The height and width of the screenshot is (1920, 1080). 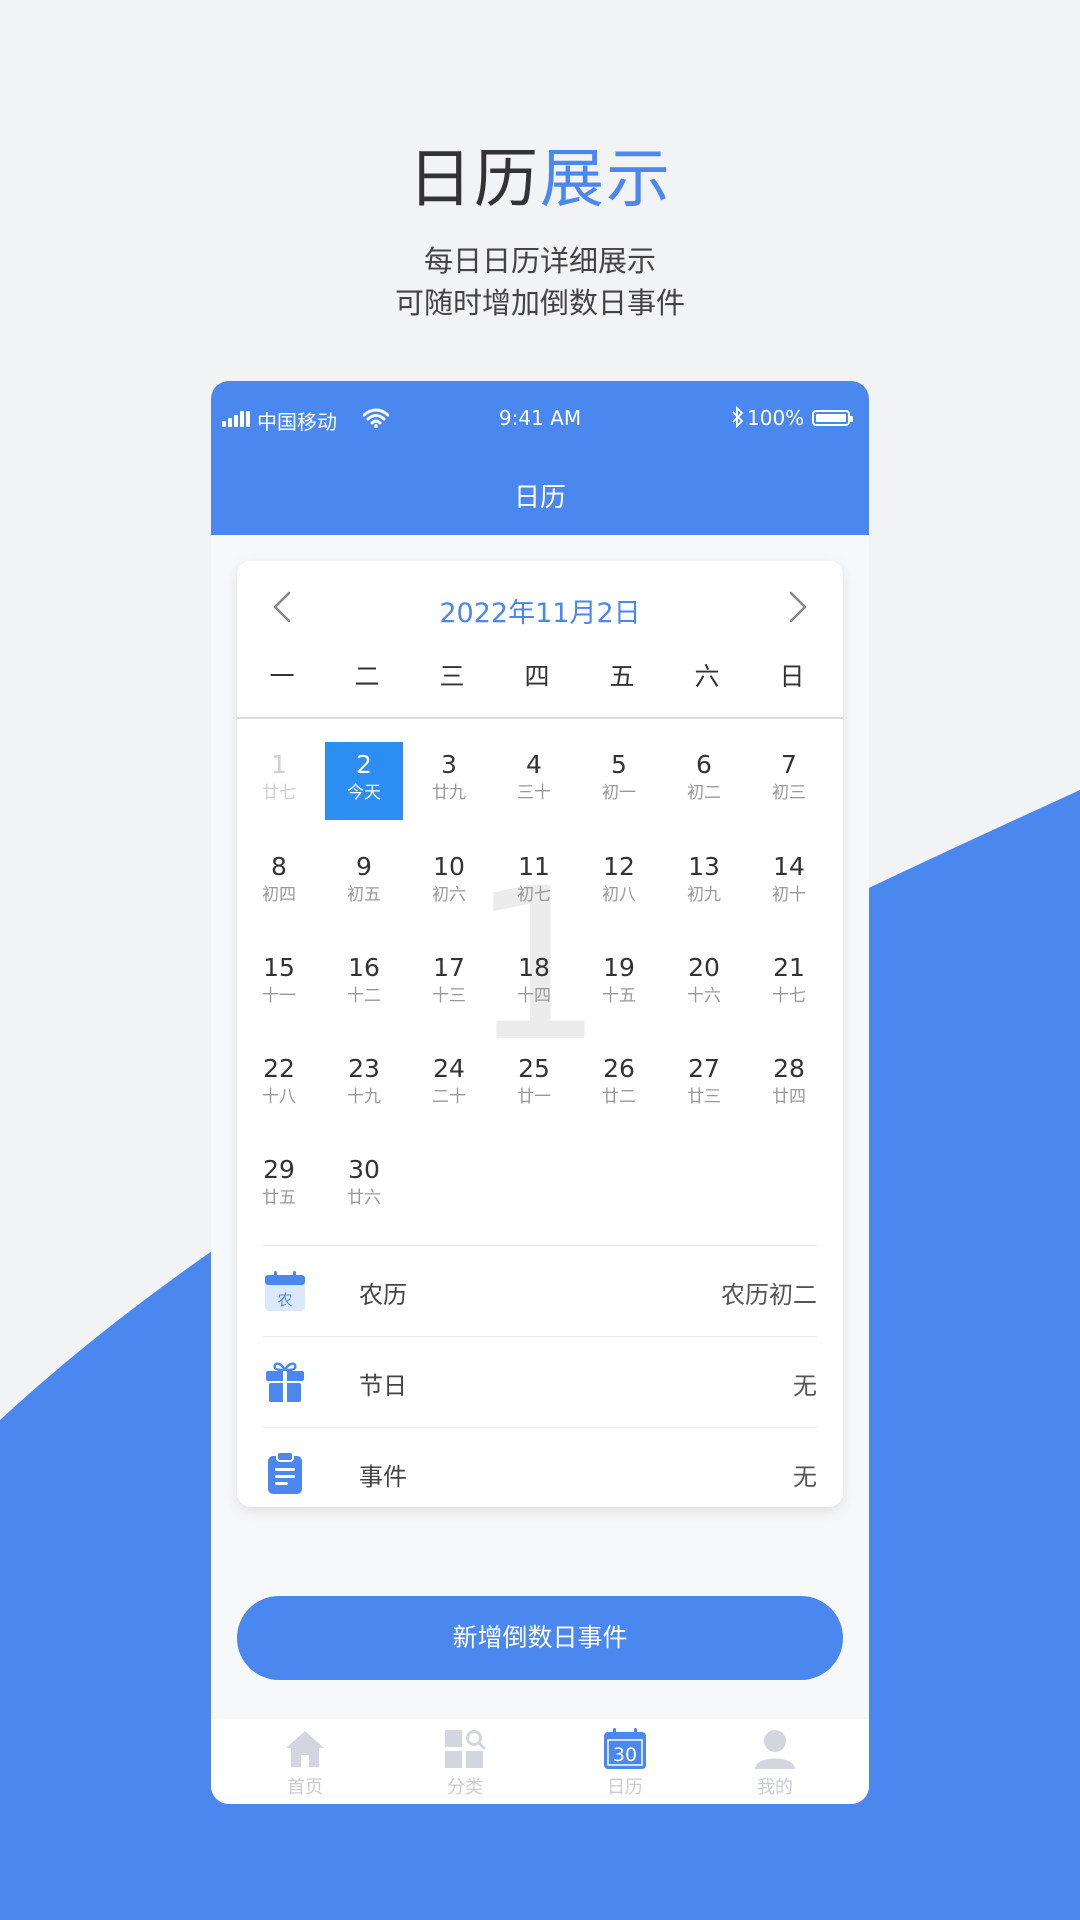 I want to click on day-number: 15, so click(x=279, y=967).